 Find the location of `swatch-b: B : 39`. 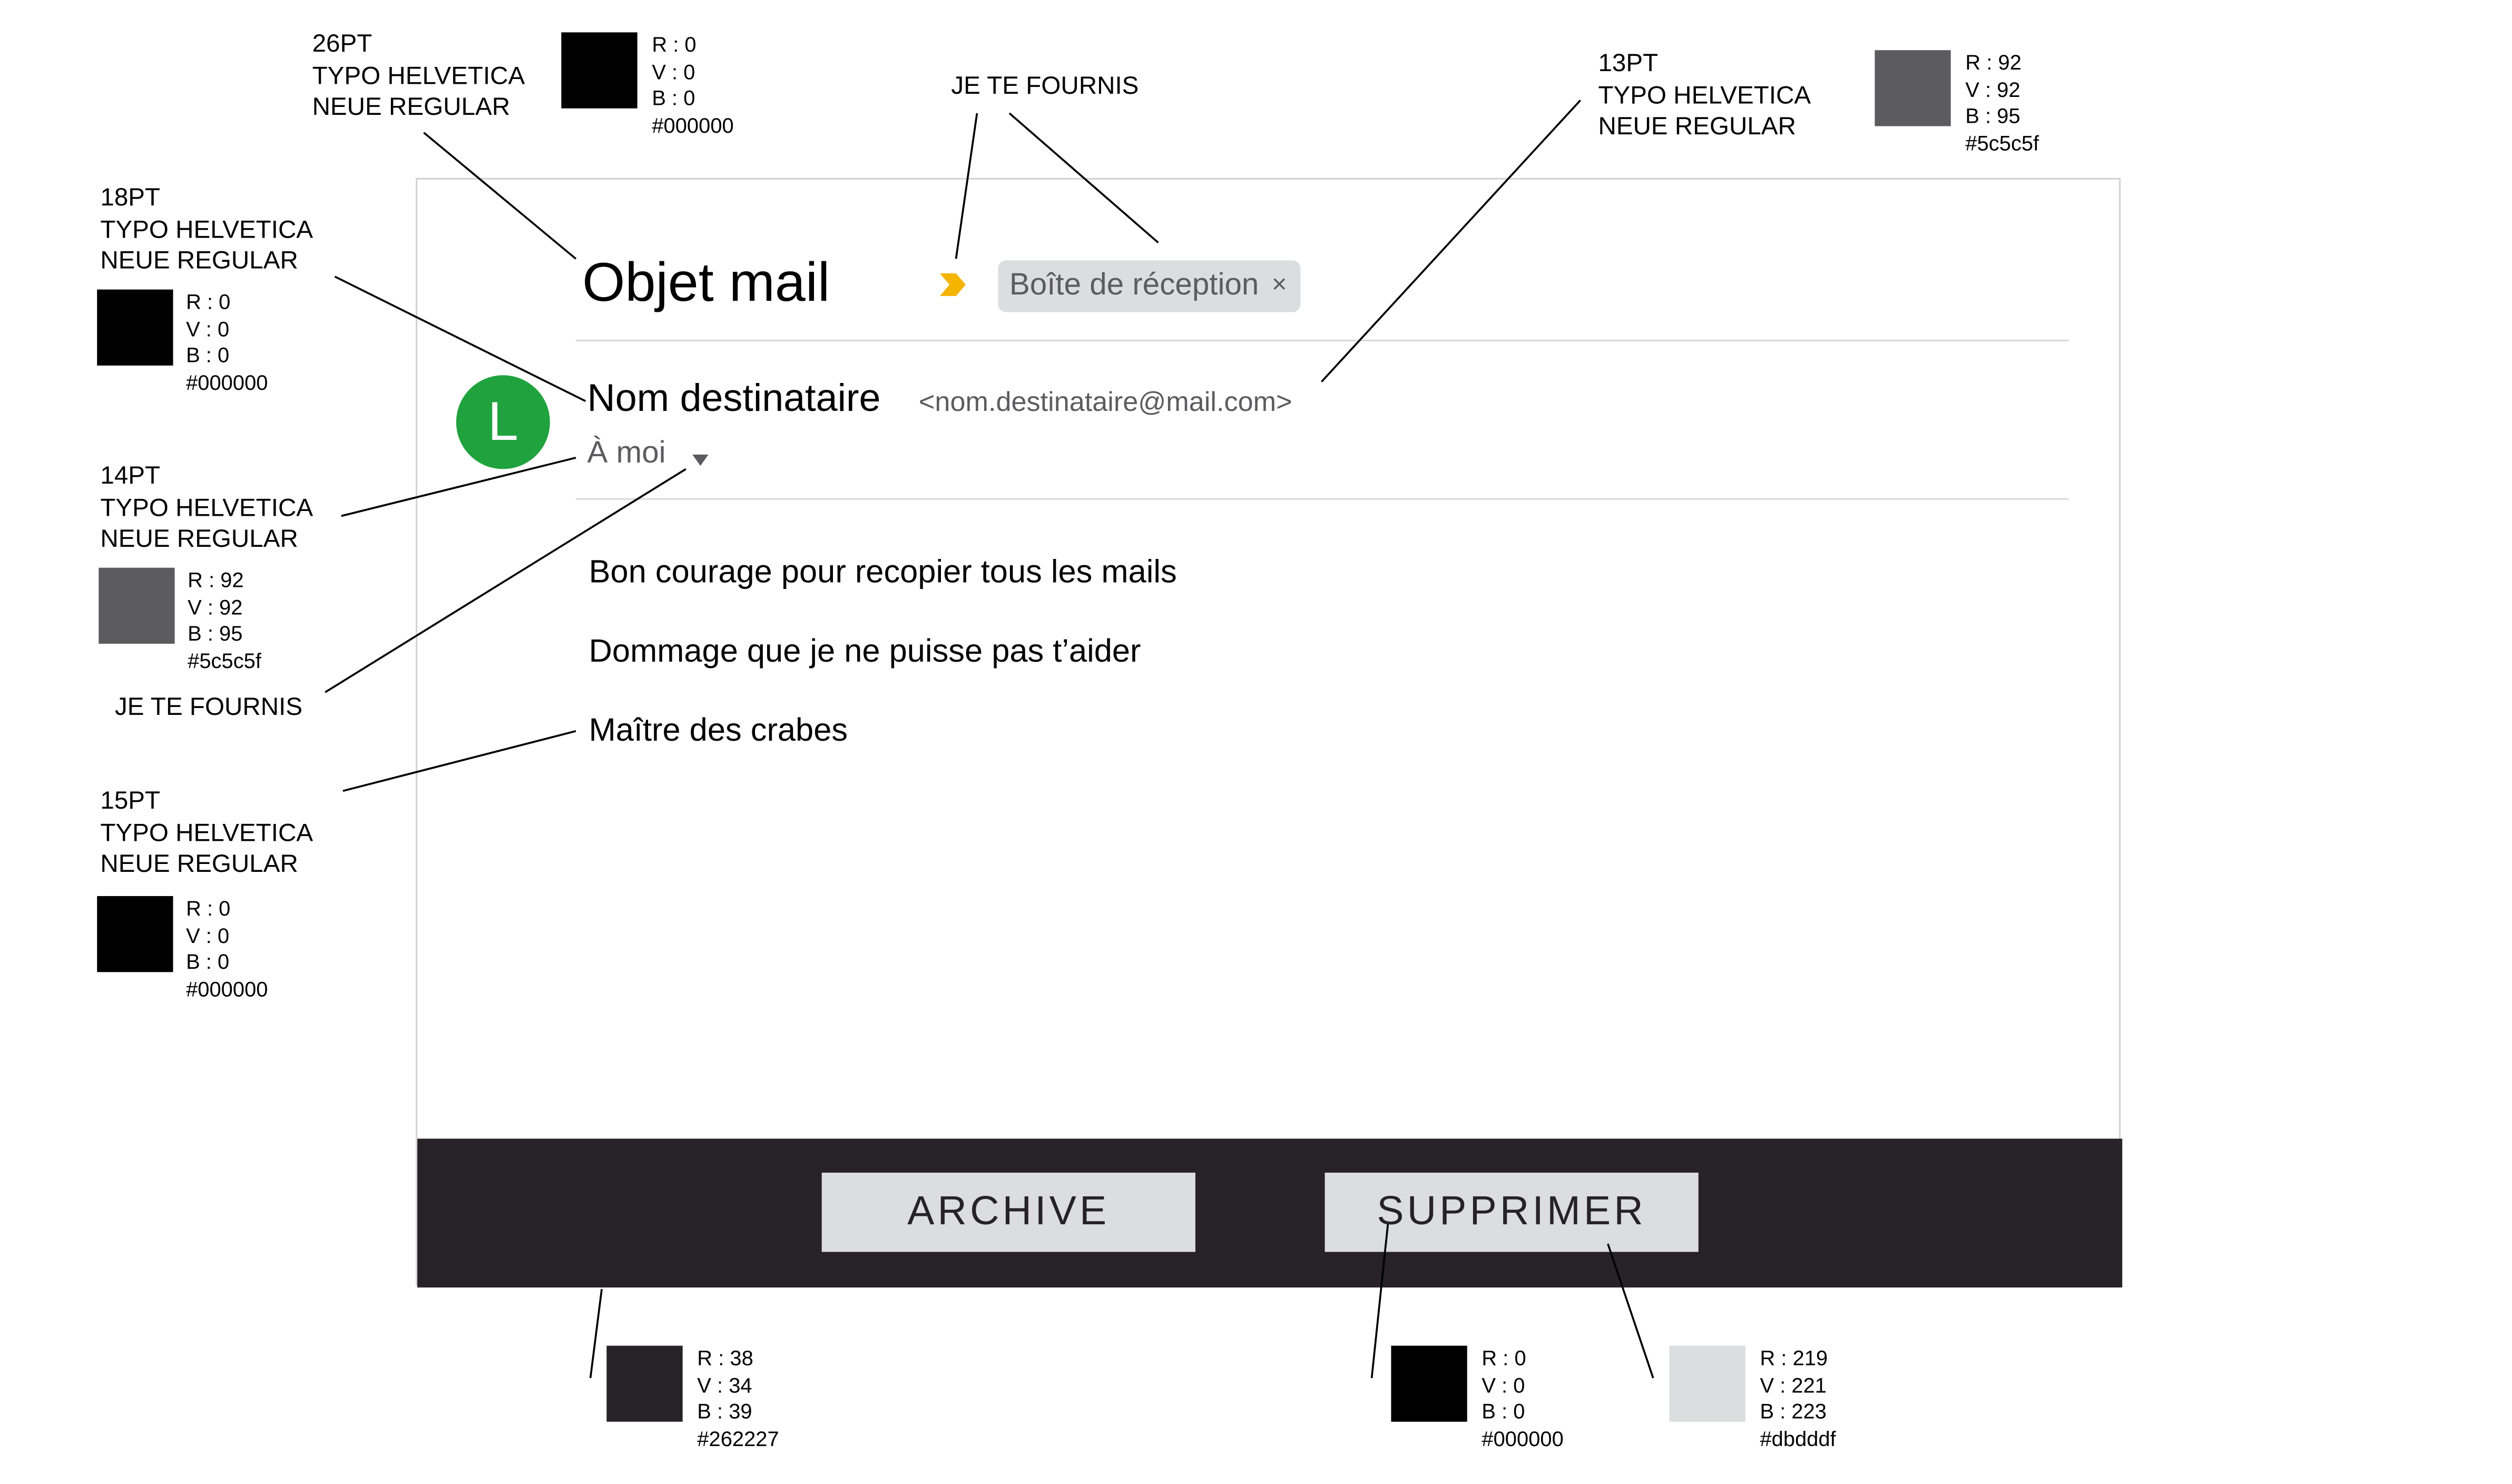

swatch-b: B : 39 is located at coordinates (724, 1411).